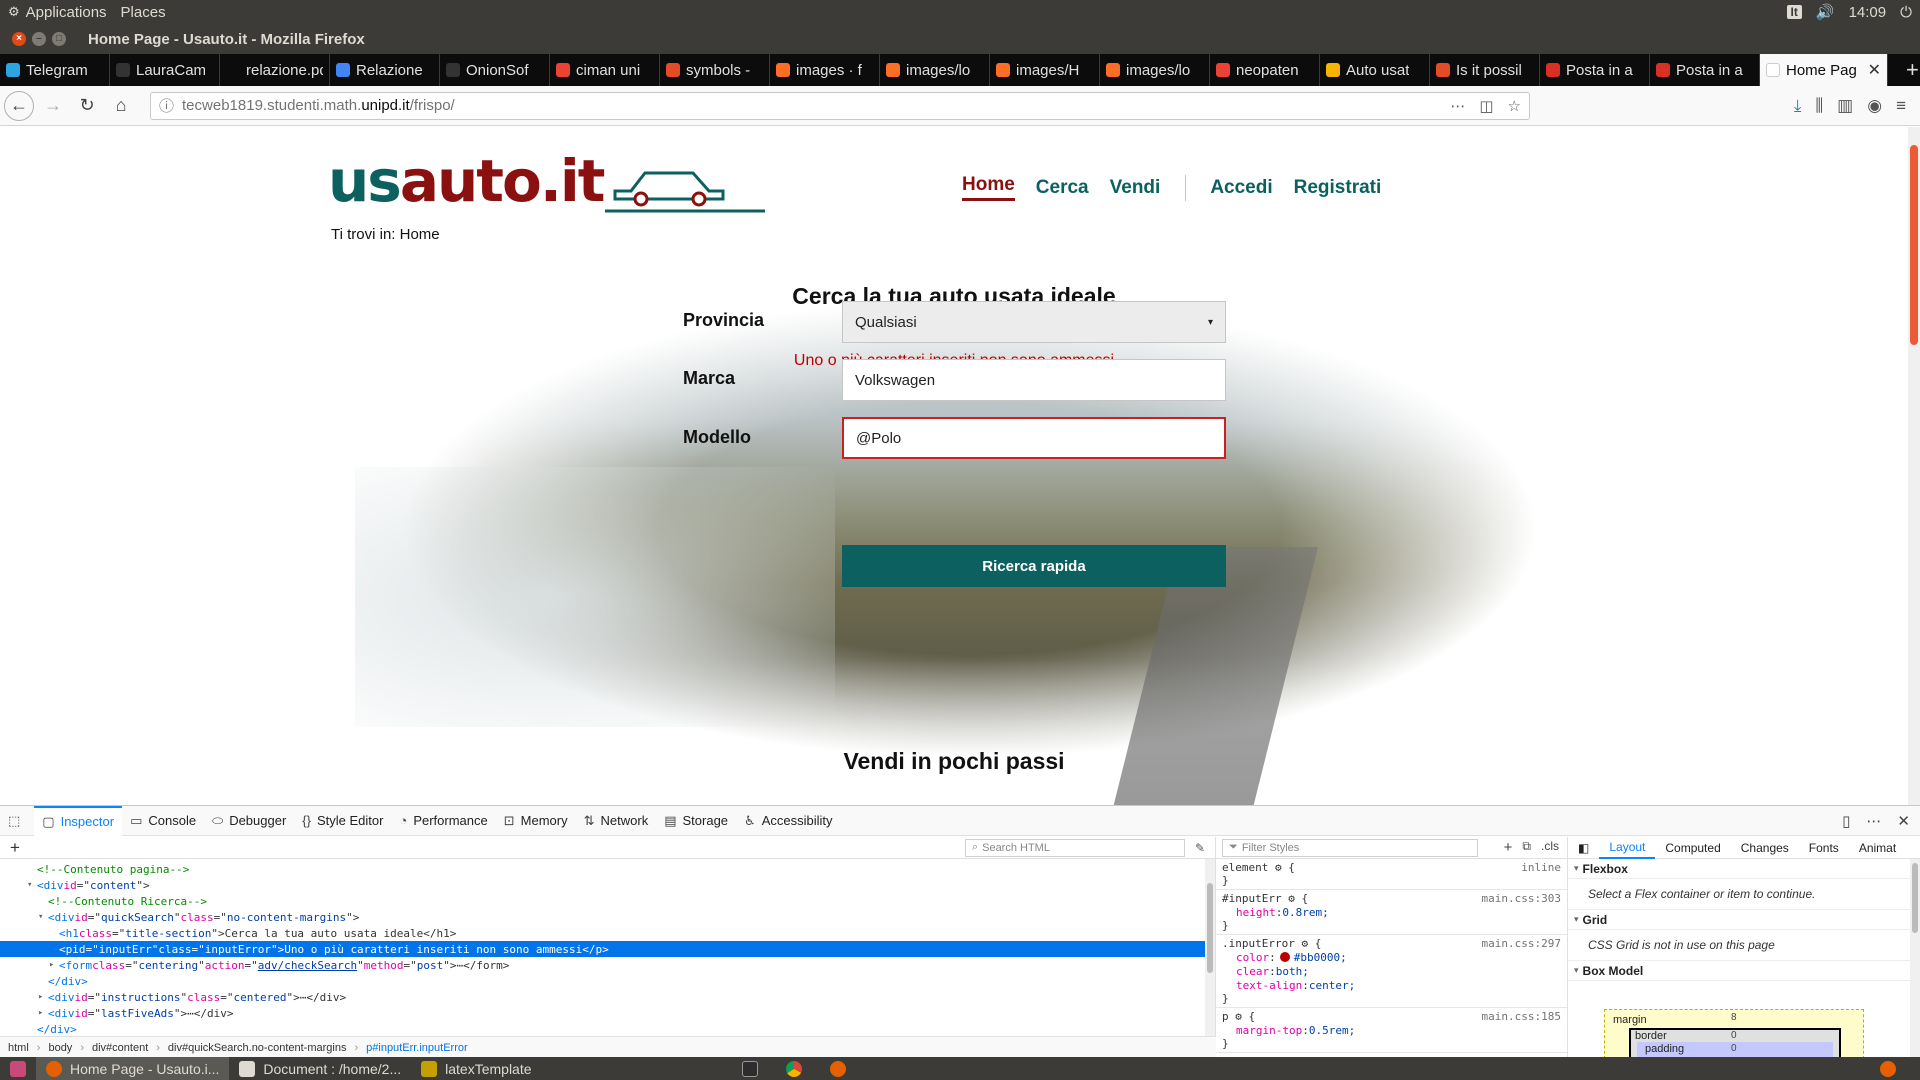 Image resolution: width=1920 pixels, height=1080 pixels. What do you see at coordinates (1457, 106) in the screenshot?
I see `page-actions-icon: ⋯` at bounding box center [1457, 106].